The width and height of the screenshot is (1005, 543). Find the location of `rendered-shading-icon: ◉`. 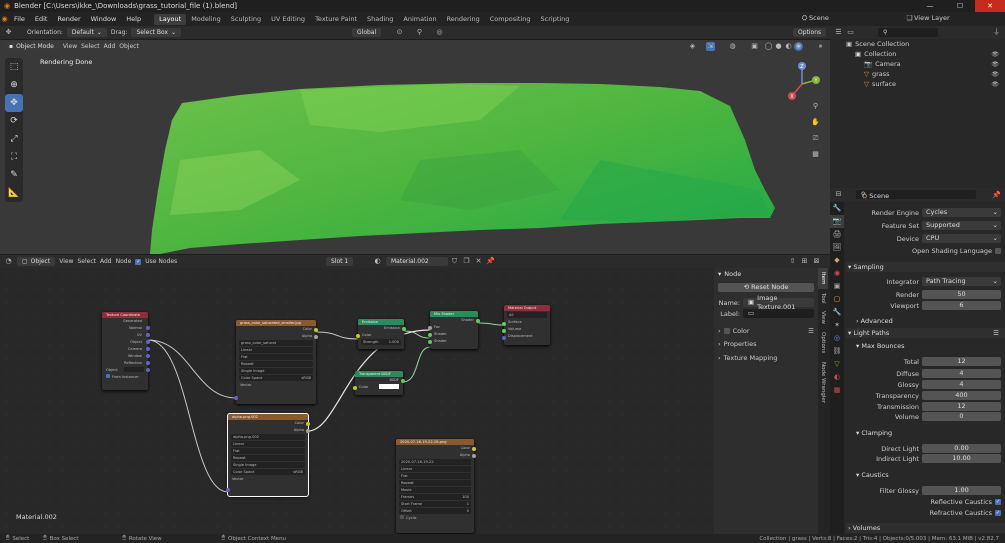

rendered-shading-icon: ◉ is located at coordinates (798, 46).